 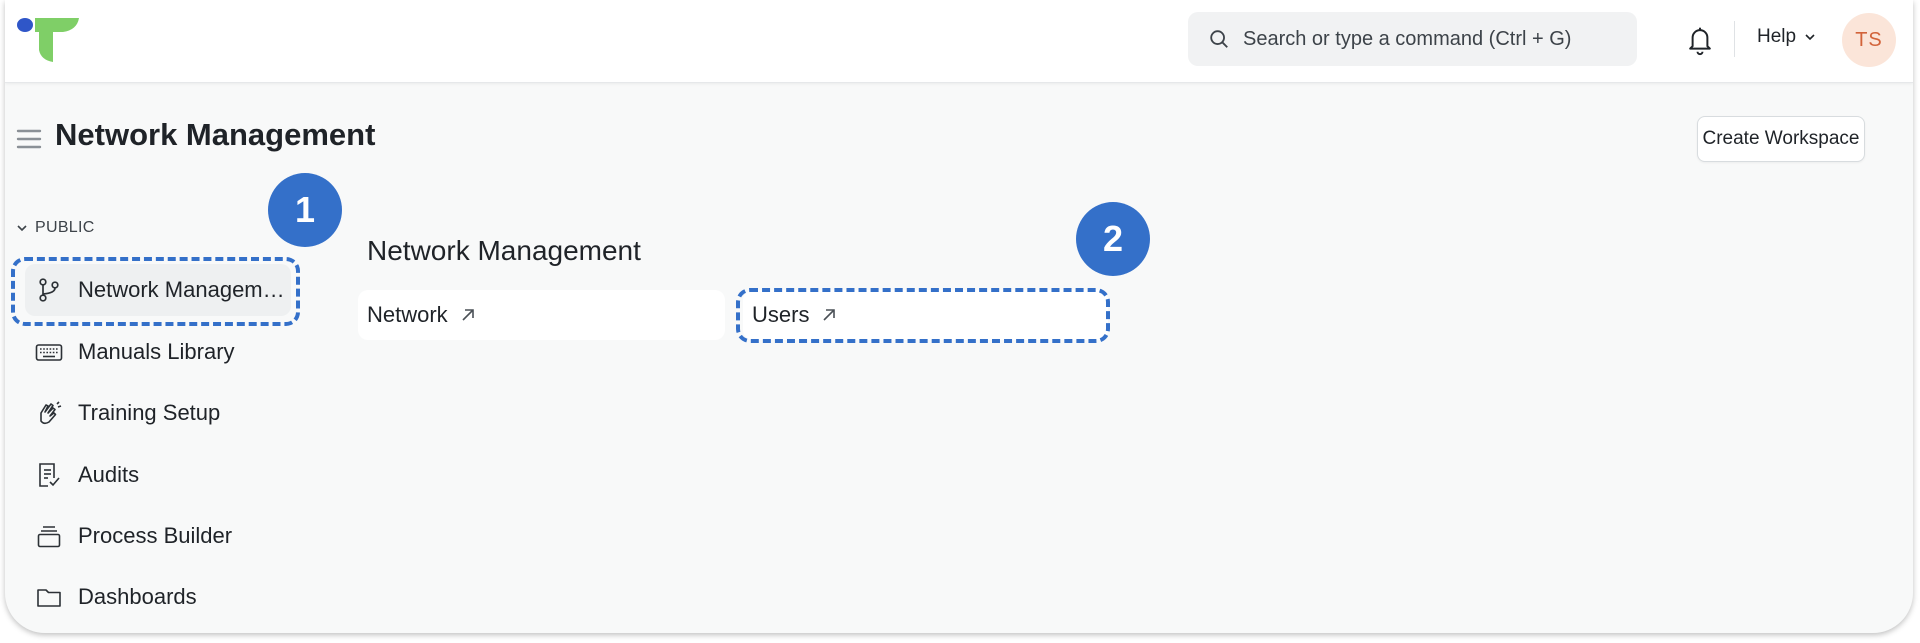 I want to click on hamburger-menu-icon, so click(x=29, y=139).